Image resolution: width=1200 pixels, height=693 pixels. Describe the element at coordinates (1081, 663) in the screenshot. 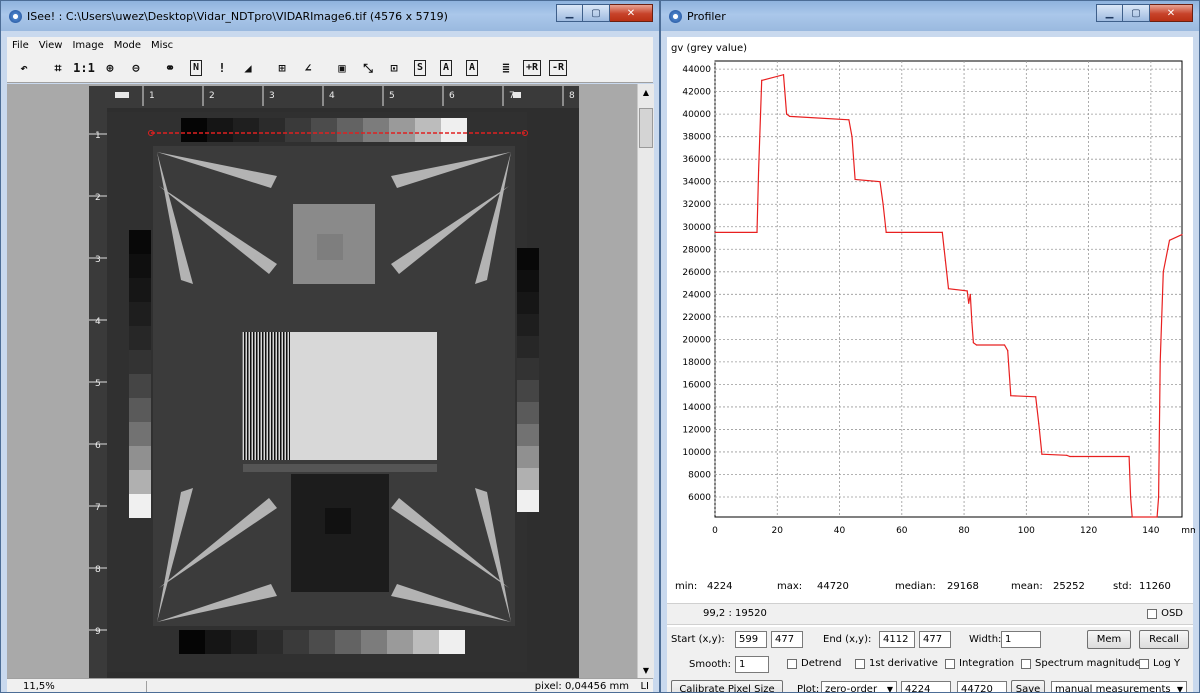

I see `spectrum-checkbox: Spectrum magnitude` at that location.